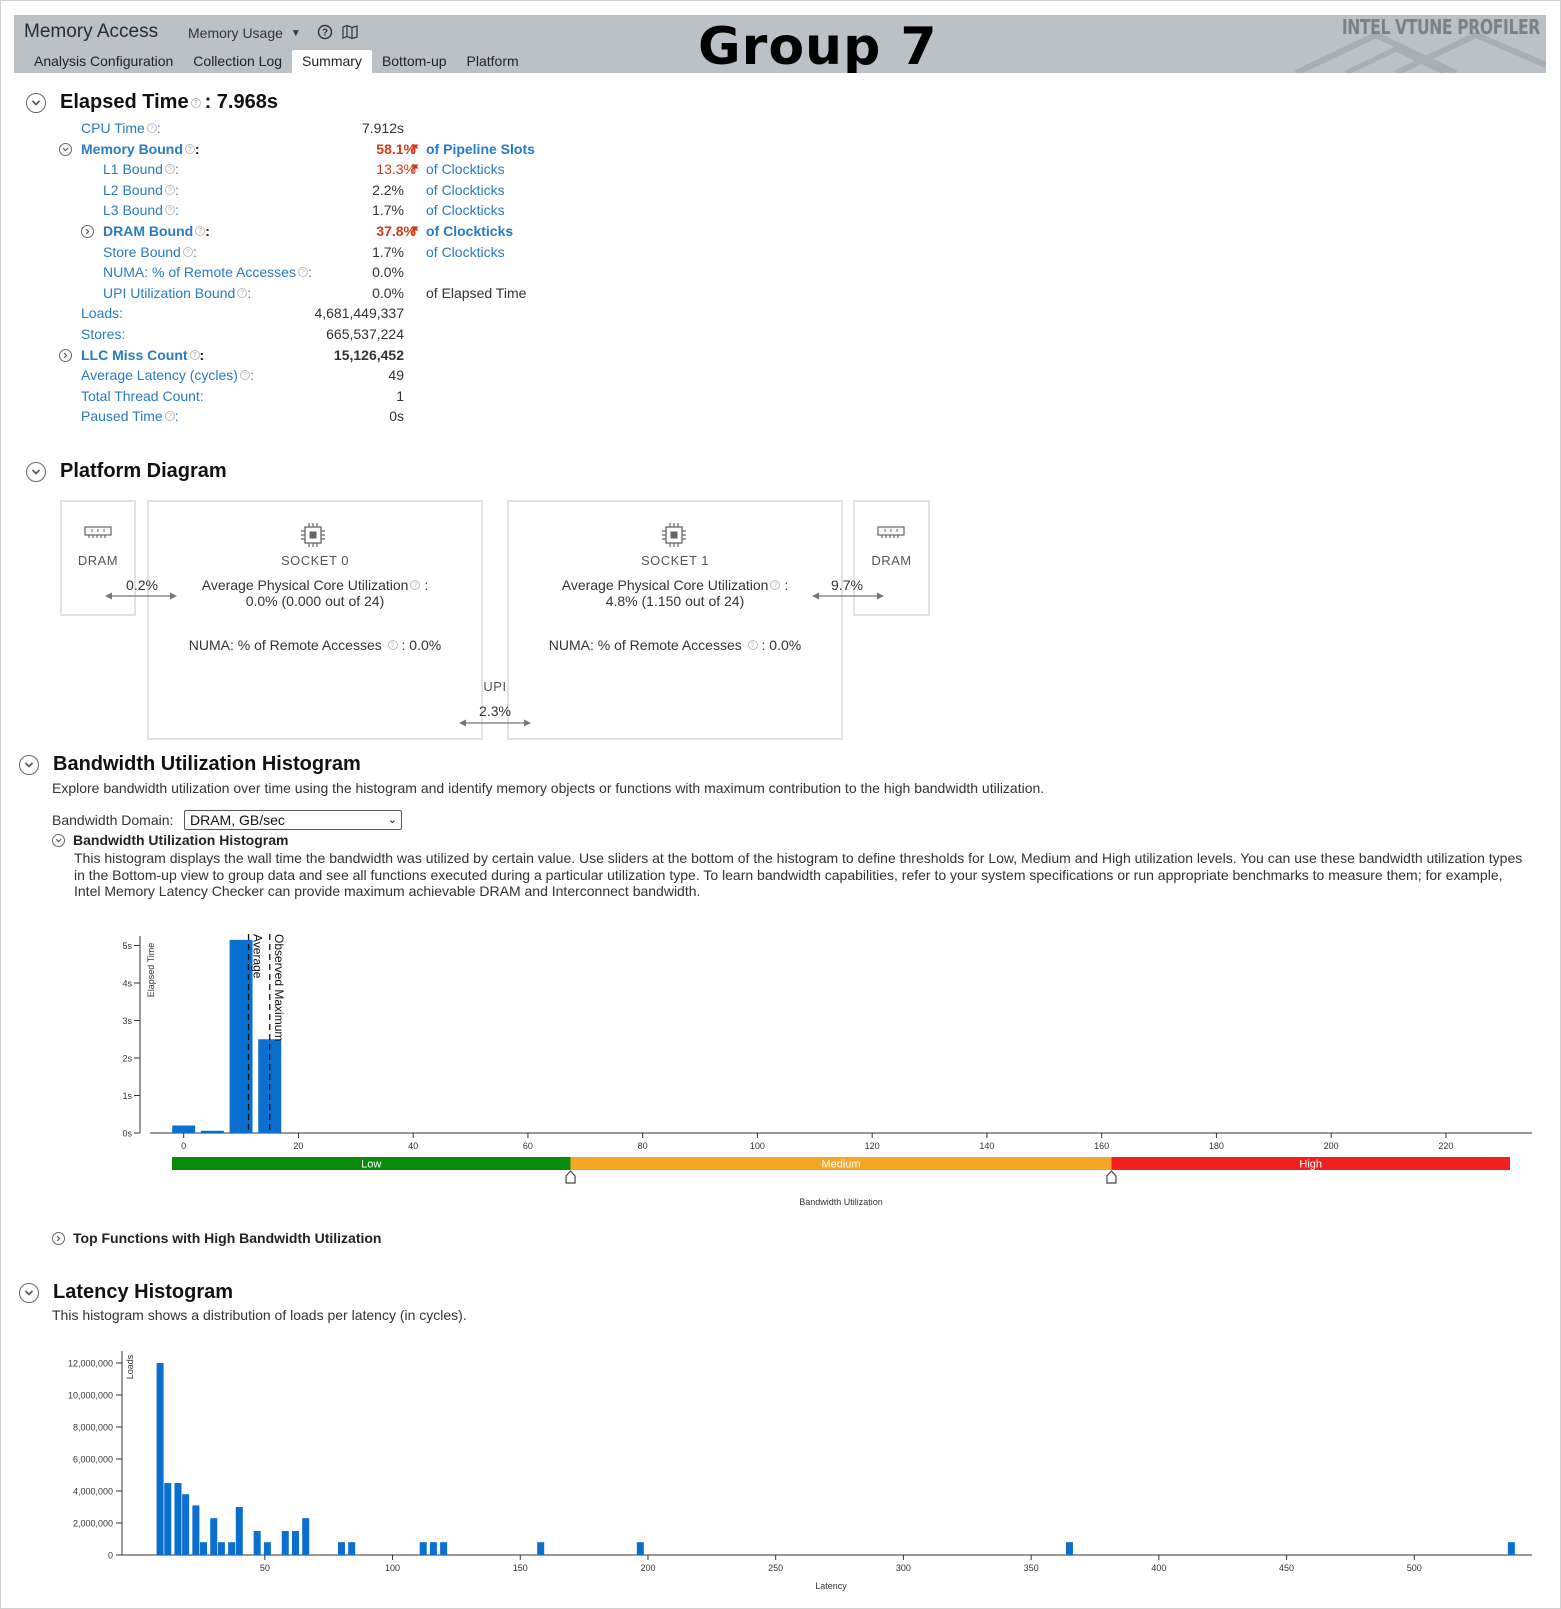 The image size is (1561, 1609). Describe the element at coordinates (151, 970) in the screenshot. I see `y-axis-label: Elapsed Time` at that location.